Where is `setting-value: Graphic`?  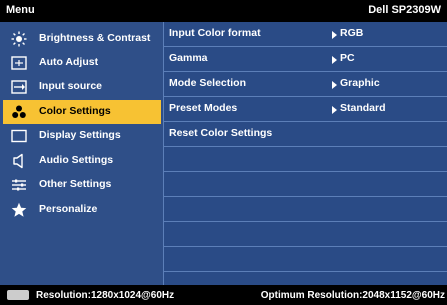 setting-value: Graphic is located at coordinates (360, 83).